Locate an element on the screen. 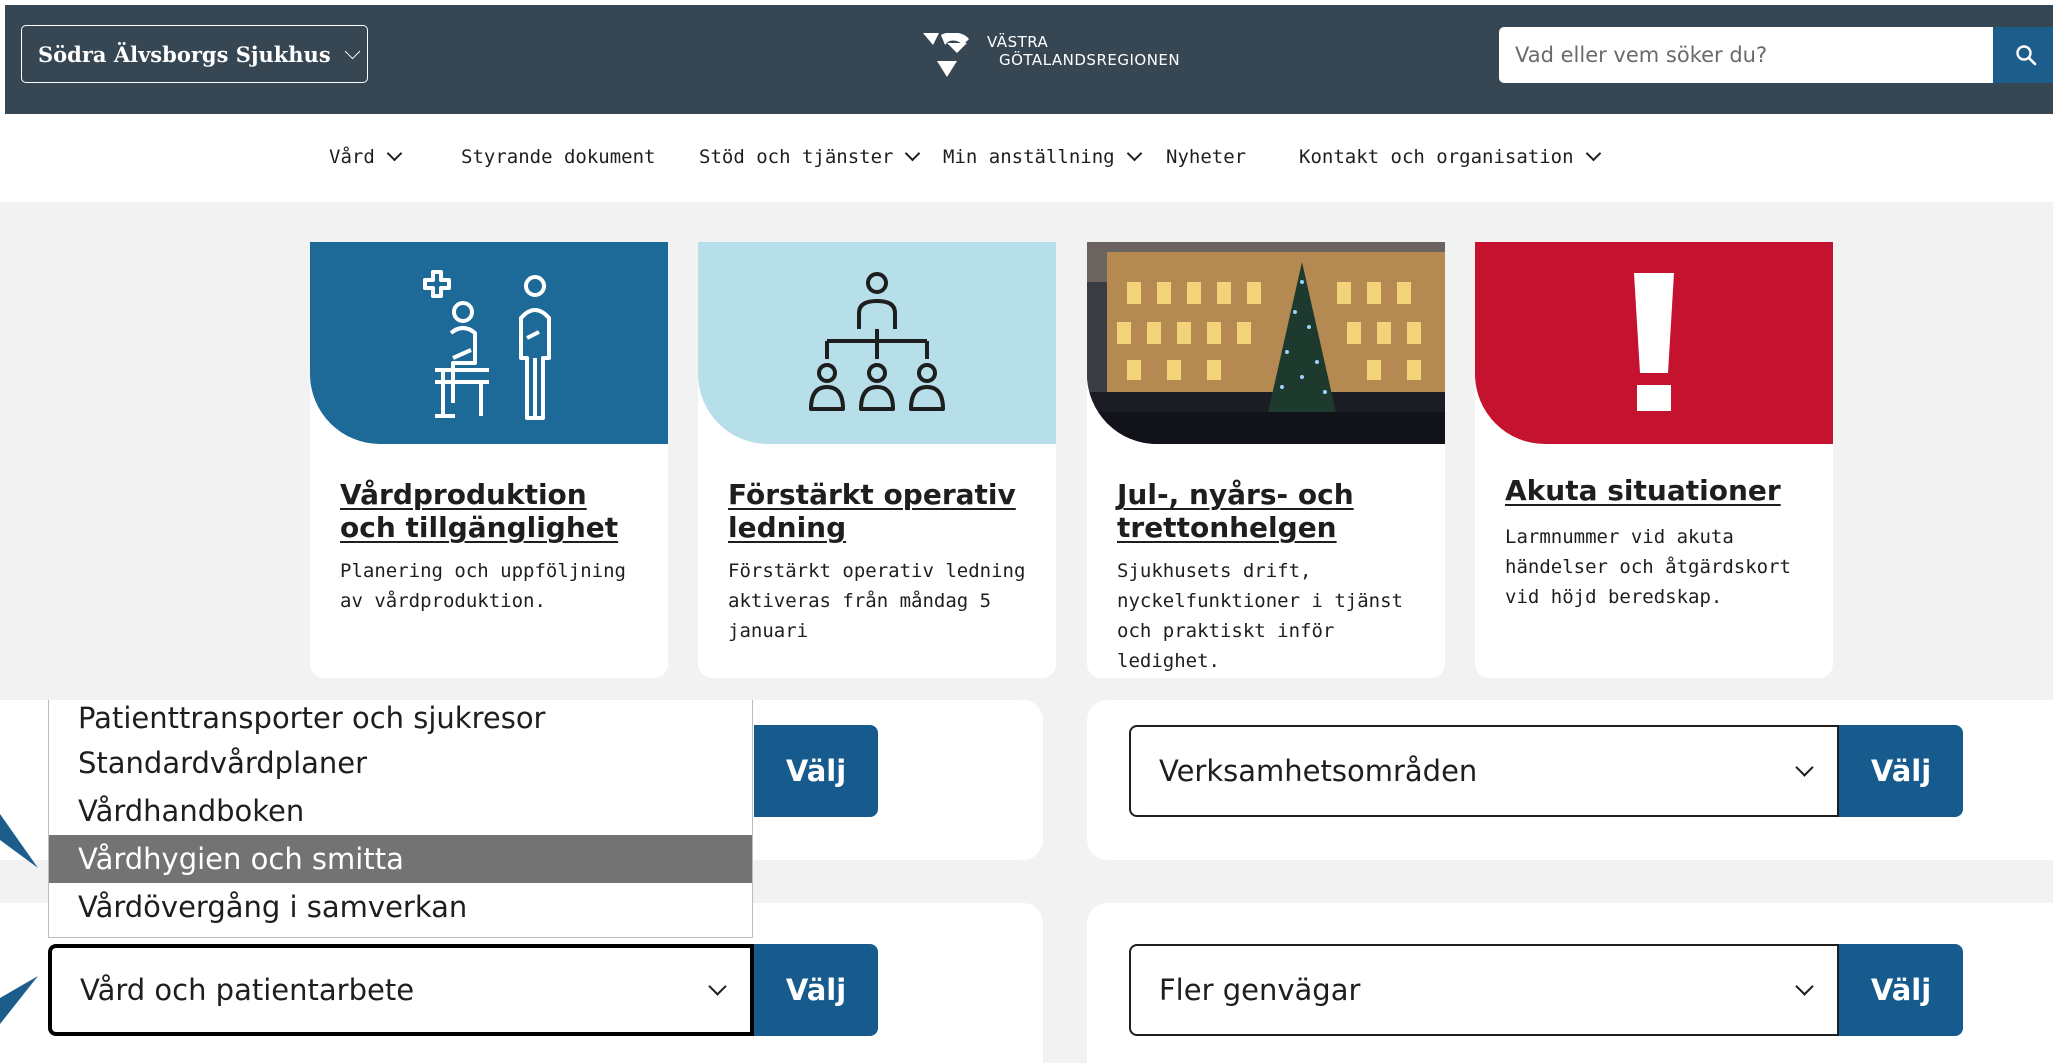 The width and height of the screenshot is (2053, 1063). dropdown-option-highlighted: Vårdhygien och smitta is located at coordinates (400, 859).